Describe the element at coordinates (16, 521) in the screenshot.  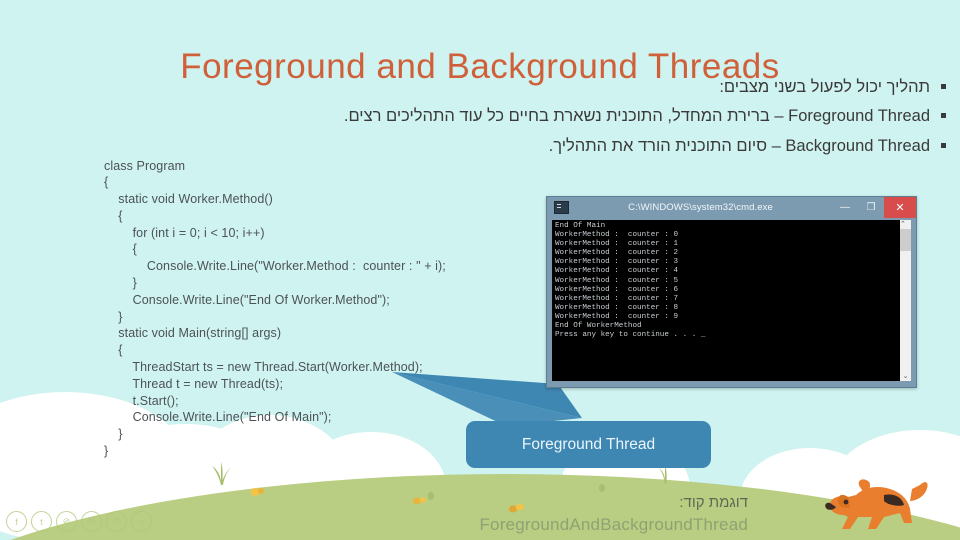
I see `facebook-icon: f` at that location.